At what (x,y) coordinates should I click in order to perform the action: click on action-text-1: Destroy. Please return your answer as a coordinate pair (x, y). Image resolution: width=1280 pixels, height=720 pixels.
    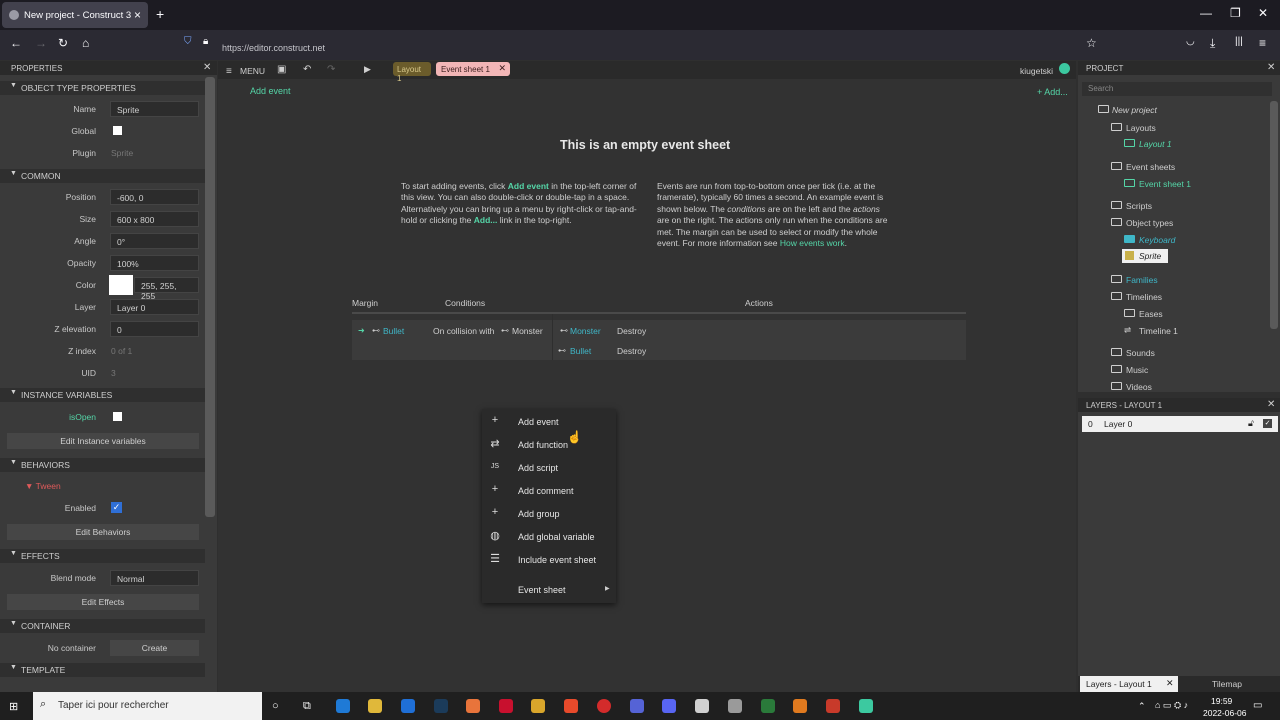
    Looking at the image, I should click on (631, 331).